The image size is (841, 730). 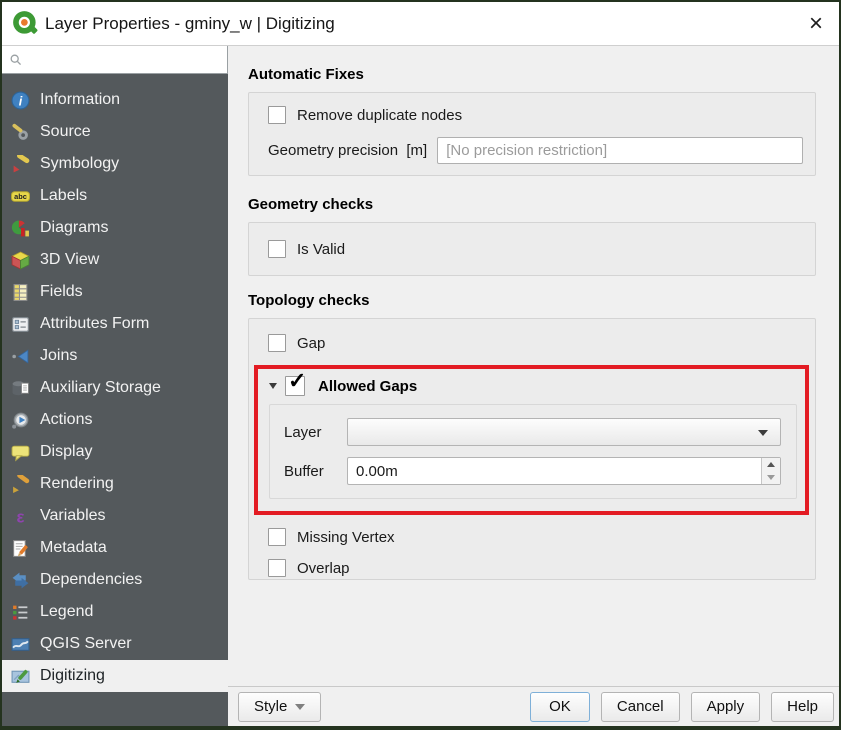 What do you see at coordinates (80, 99) in the screenshot?
I see `sidebar-item-label: Information` at bounding box center [80, 99].